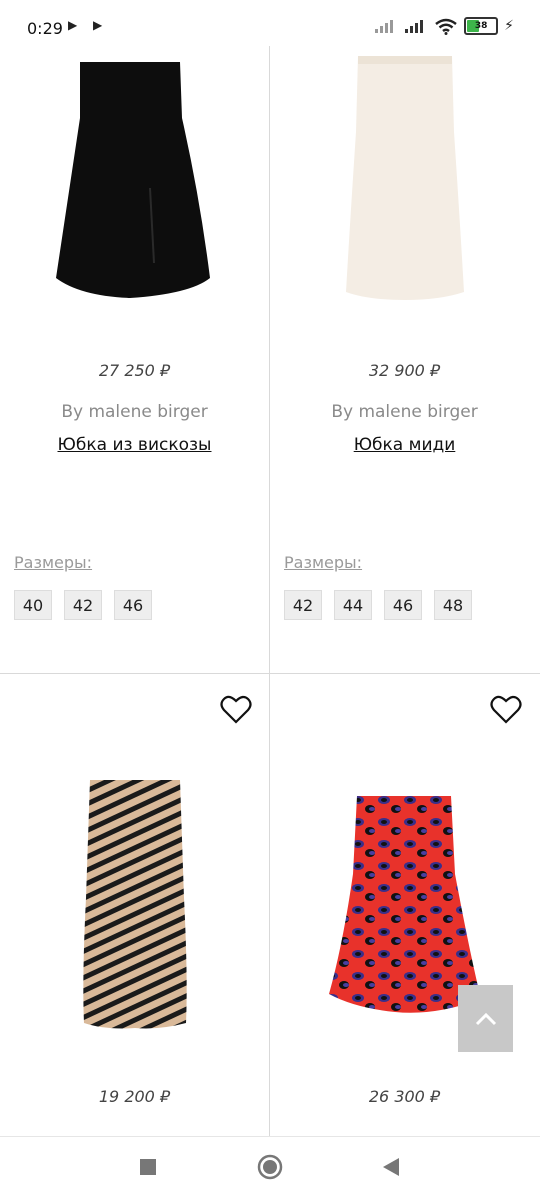 The height and width of the screenshot is (1201, 540). Describe the element at coordinates (404, 445) in the screenshot. I see `product-title: Юбка миди` at that location.